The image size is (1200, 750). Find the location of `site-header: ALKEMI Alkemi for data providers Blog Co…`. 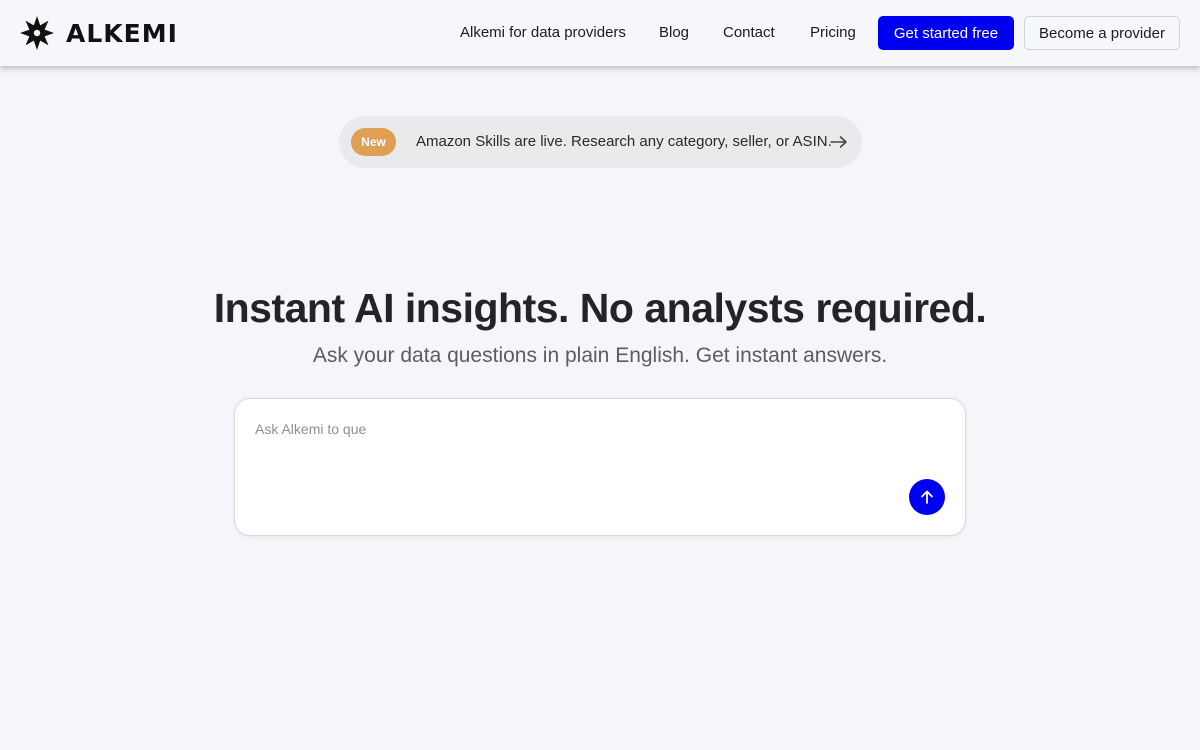

site-header: ALKEMI Alkemi for data providers Blog Co… is located at coordinates (600, 33).